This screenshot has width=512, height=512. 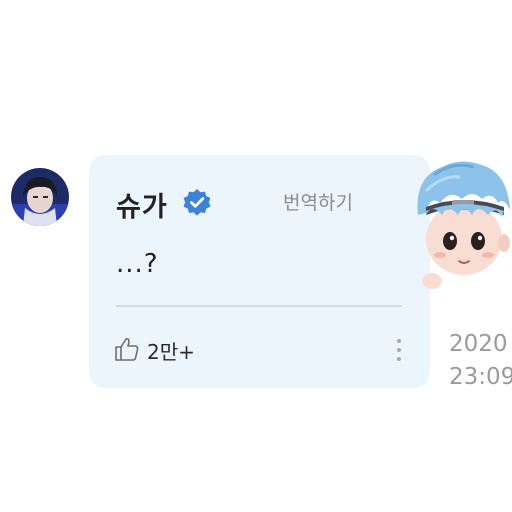 What do you see at coordinates (399, 350) in the screenshot?
I see `vertical-ellipsis-icon` at bounding box center [399, 350].